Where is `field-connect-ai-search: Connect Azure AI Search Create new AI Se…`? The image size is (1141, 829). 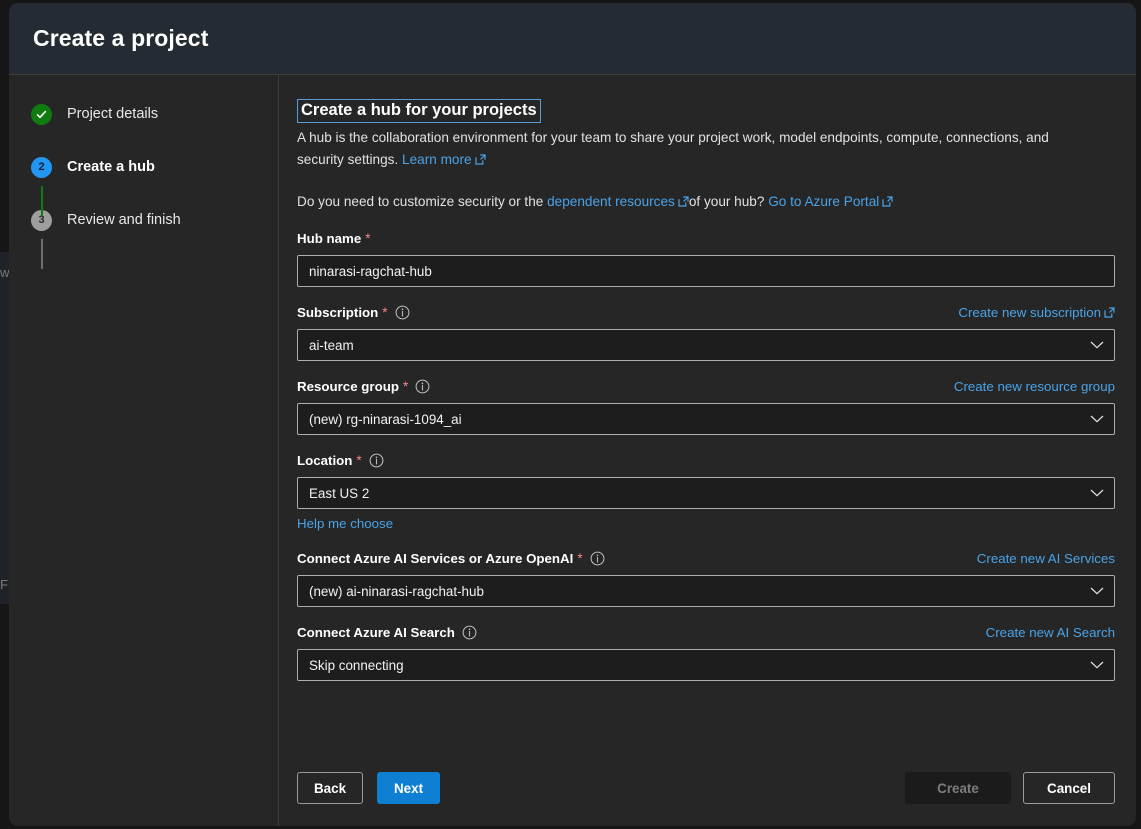
field-connect-ai-search: Connect Azure AI Search Create new AI Se… is located at coordinates (706, 652).